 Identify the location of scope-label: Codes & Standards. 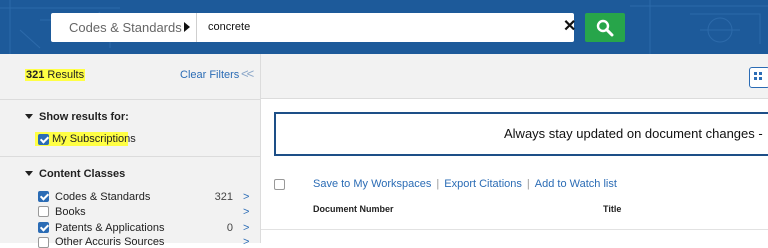
(125, 27).